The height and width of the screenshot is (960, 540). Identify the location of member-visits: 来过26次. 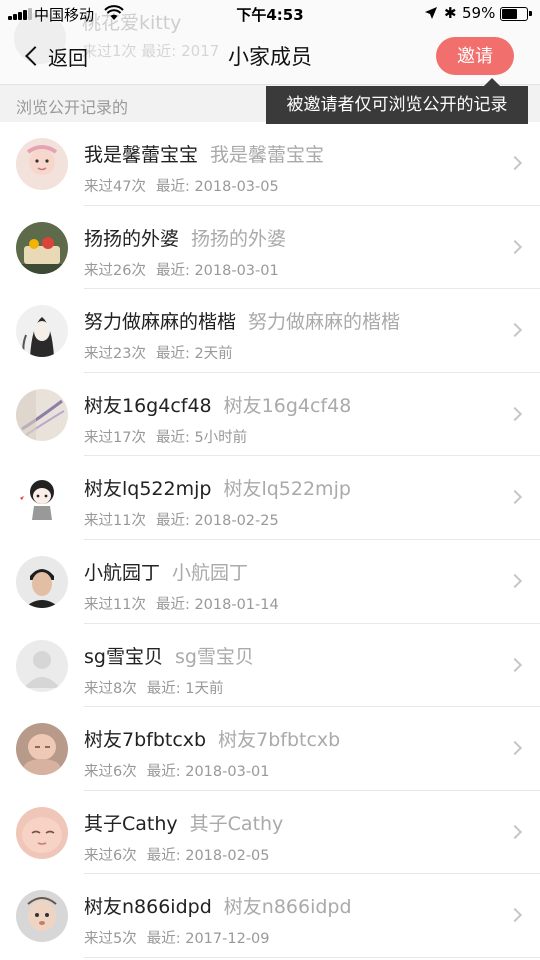
(115, 270).